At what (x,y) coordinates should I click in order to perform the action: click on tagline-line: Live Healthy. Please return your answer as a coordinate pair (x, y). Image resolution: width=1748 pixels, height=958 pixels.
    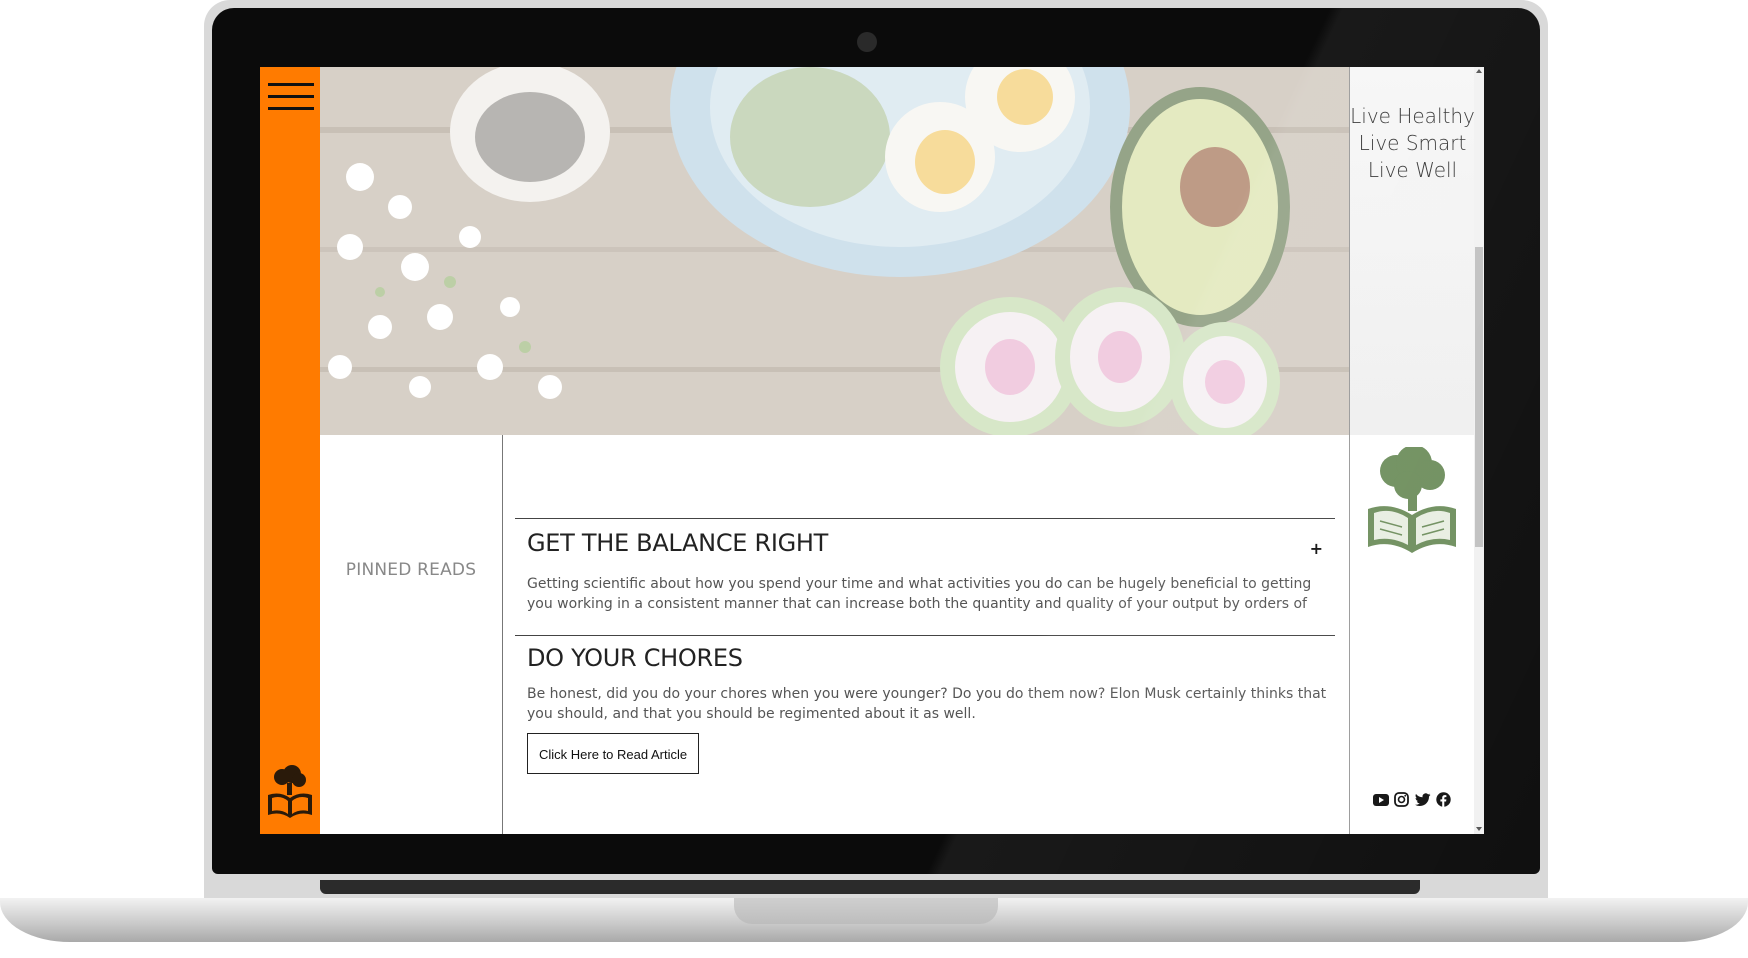
    Looking at the image, I should click on (1412, 116).